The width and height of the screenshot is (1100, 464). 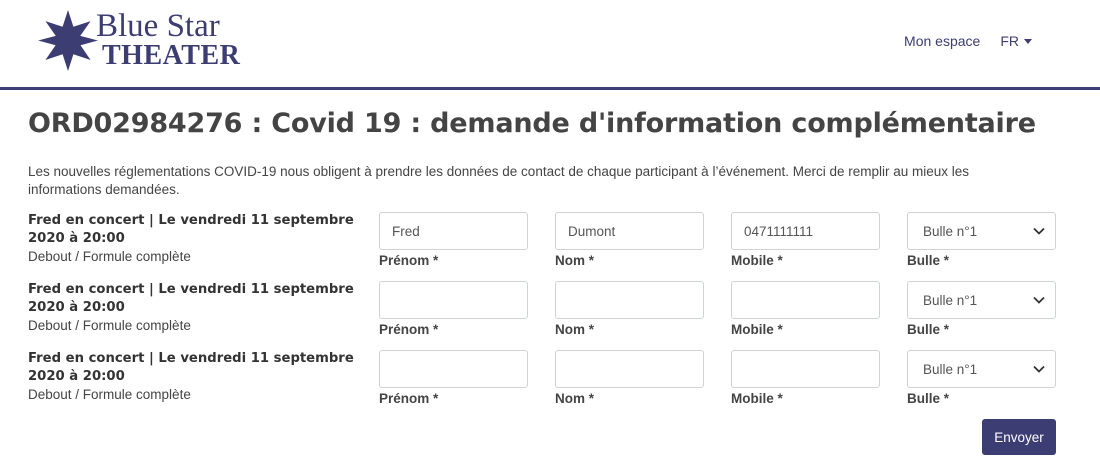 I want to click on caret-down-icon, so click(x=1028, y=41).